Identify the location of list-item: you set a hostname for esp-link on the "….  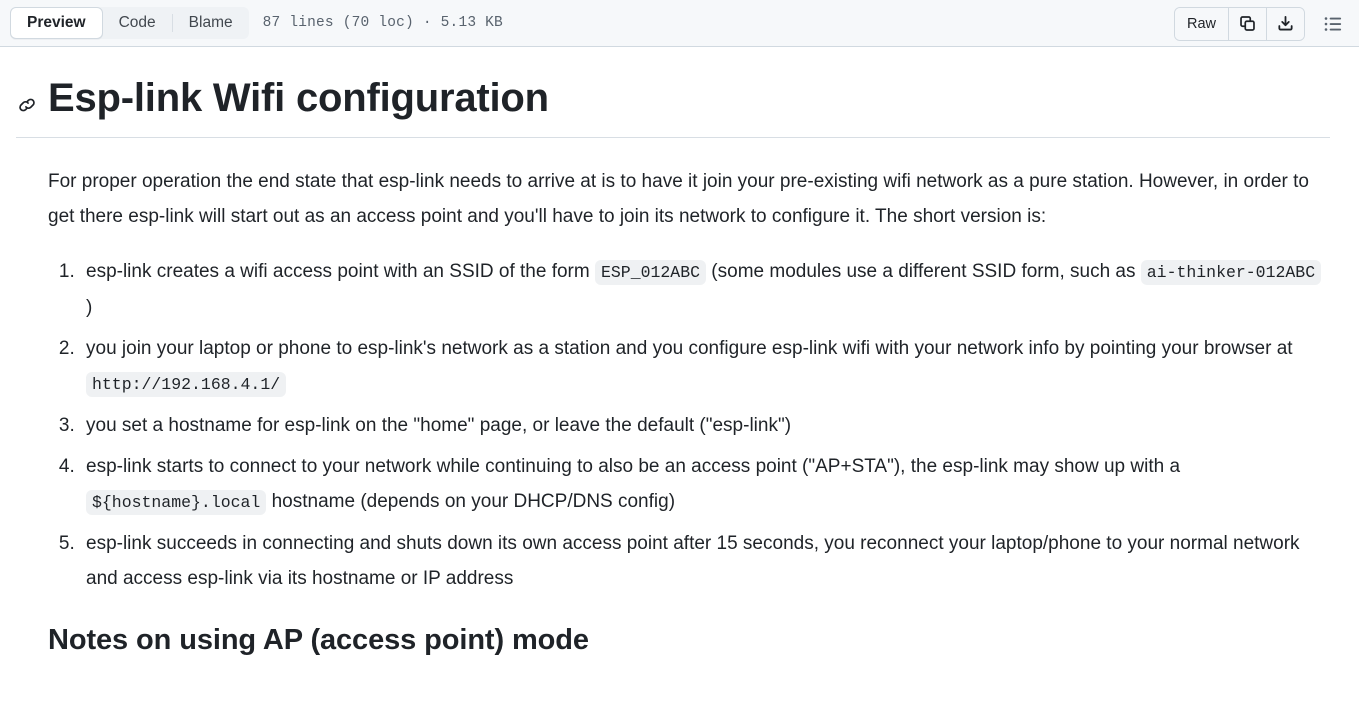
(705, 425).